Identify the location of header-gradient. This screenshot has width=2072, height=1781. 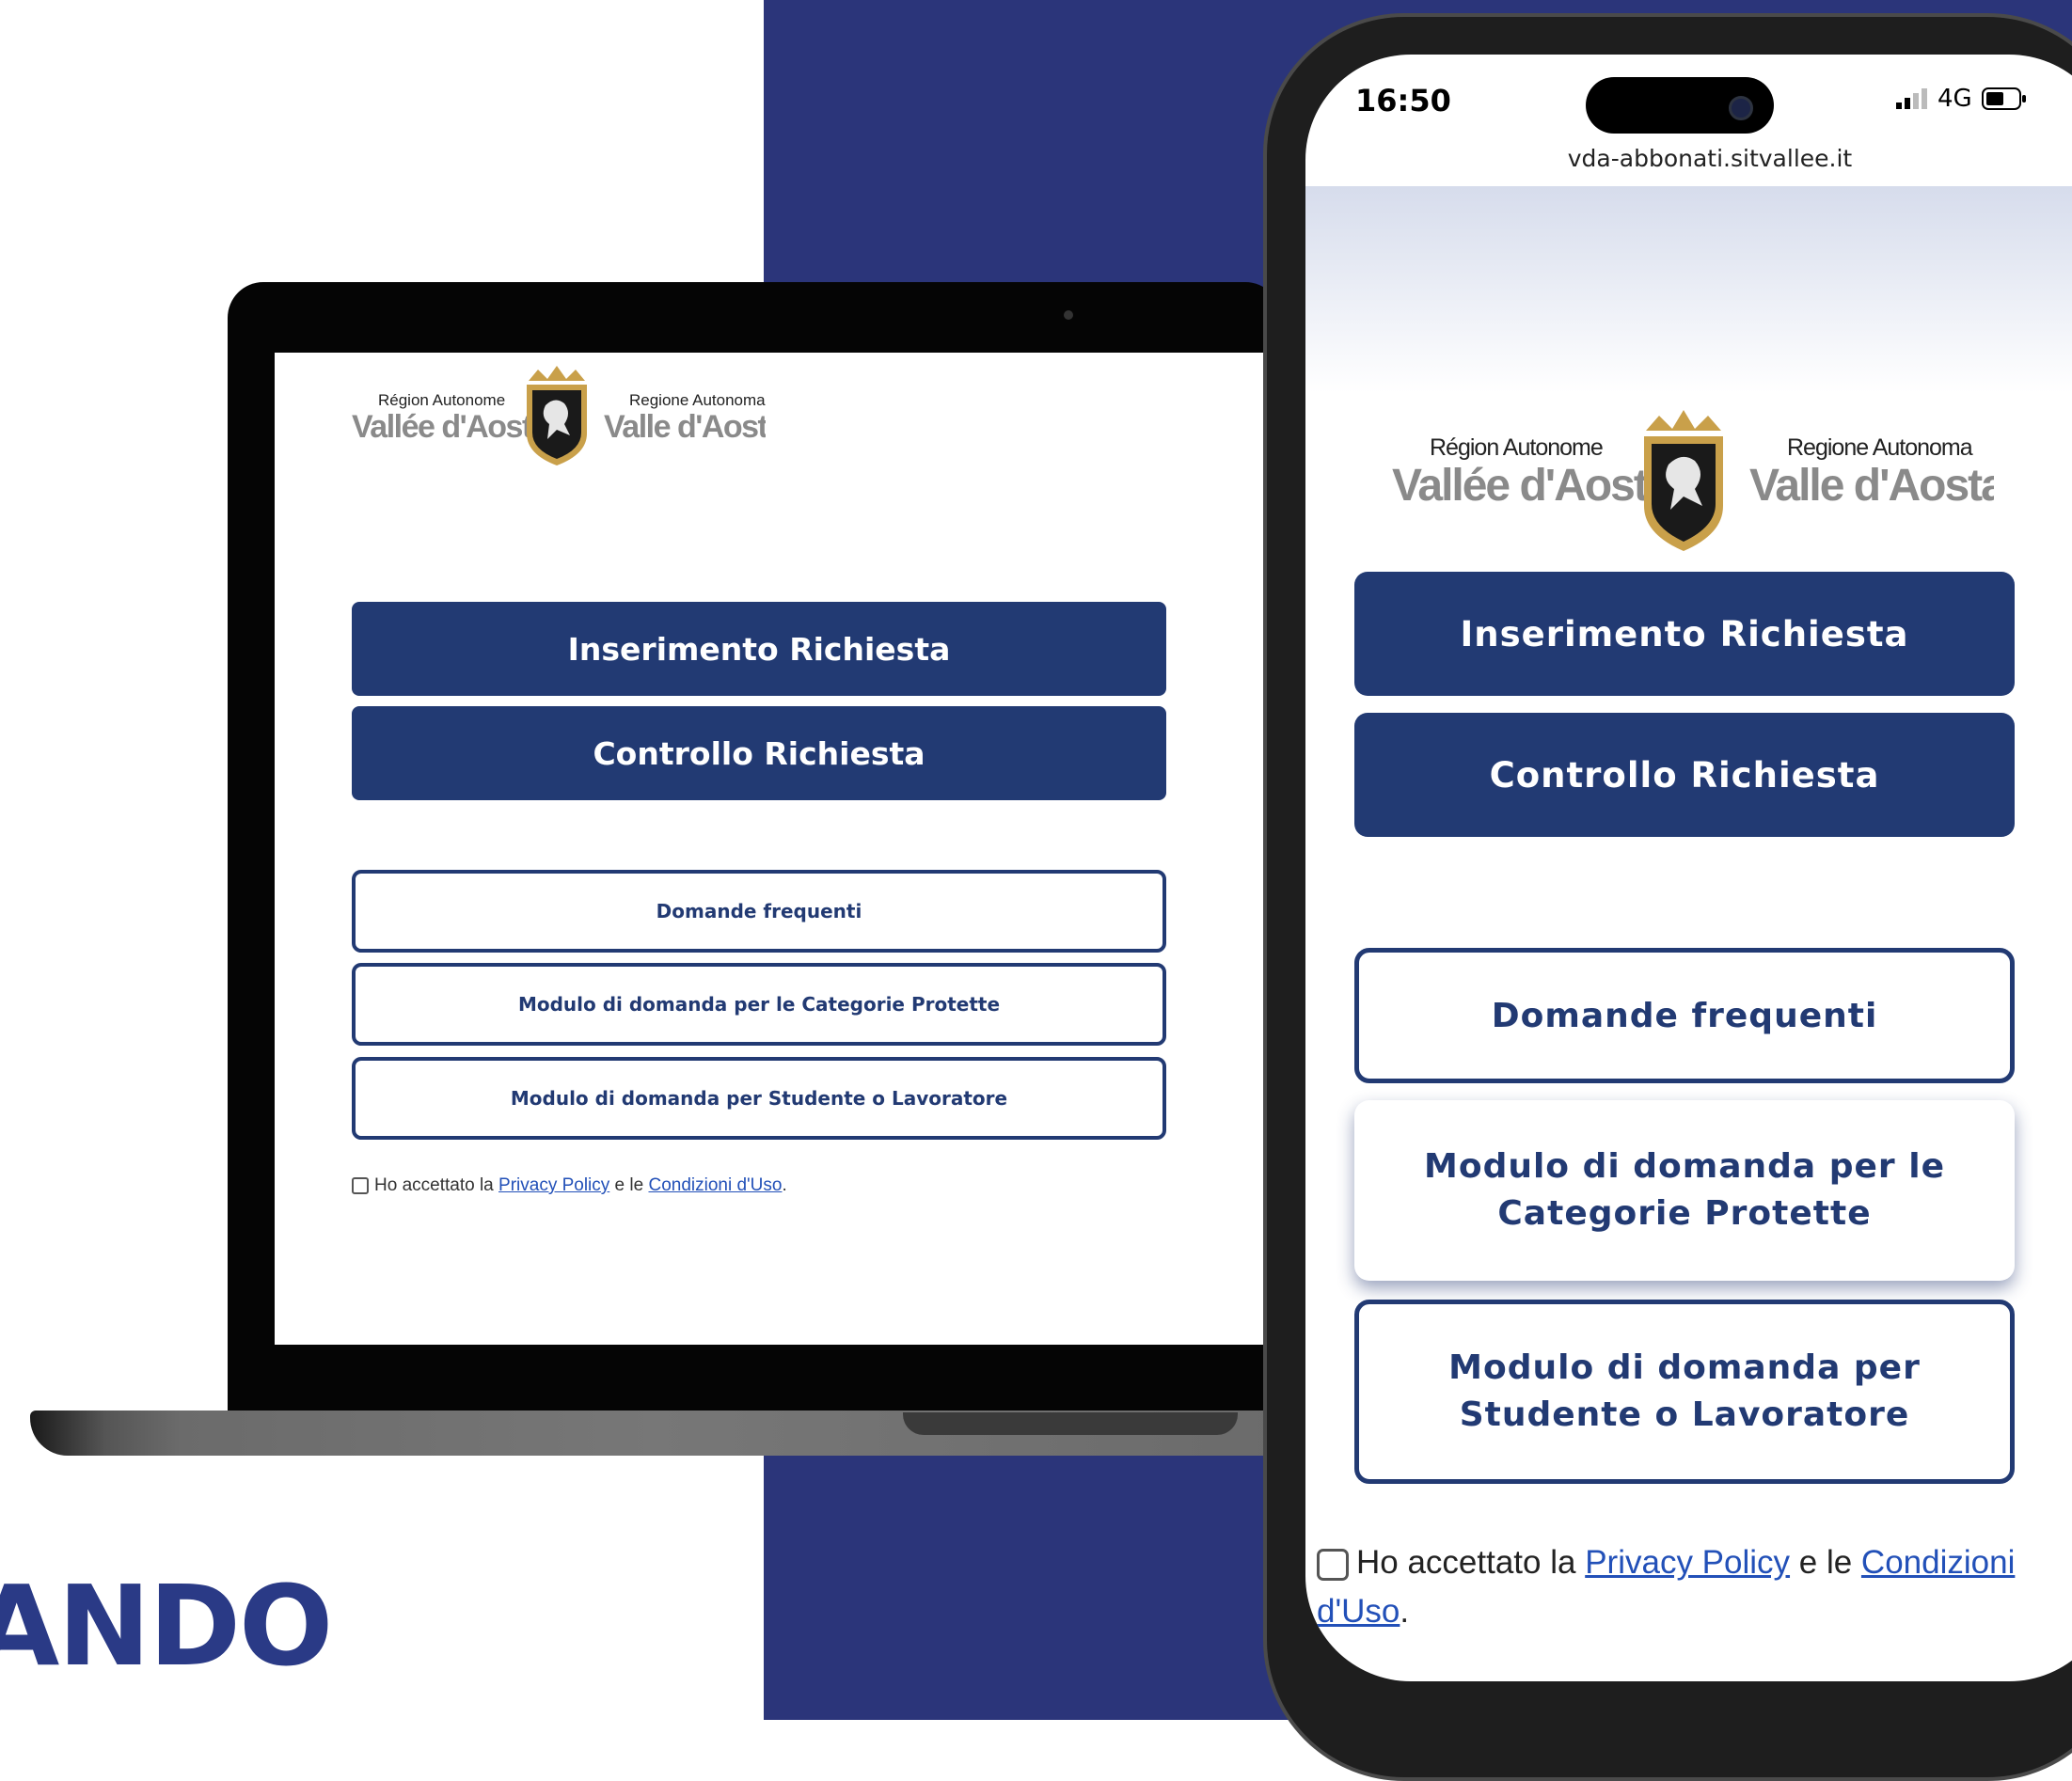
(1688, 289).